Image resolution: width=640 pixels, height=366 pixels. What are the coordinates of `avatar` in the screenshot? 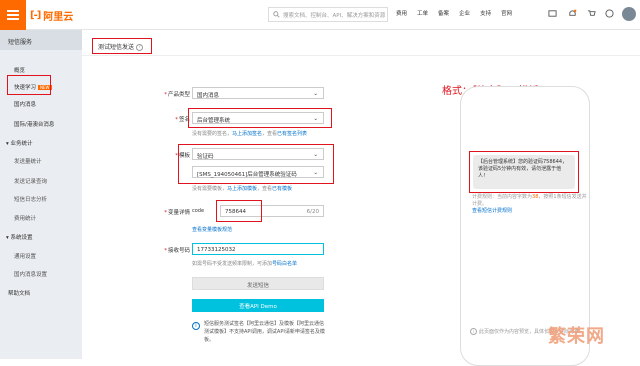 It's located at (629, 14).